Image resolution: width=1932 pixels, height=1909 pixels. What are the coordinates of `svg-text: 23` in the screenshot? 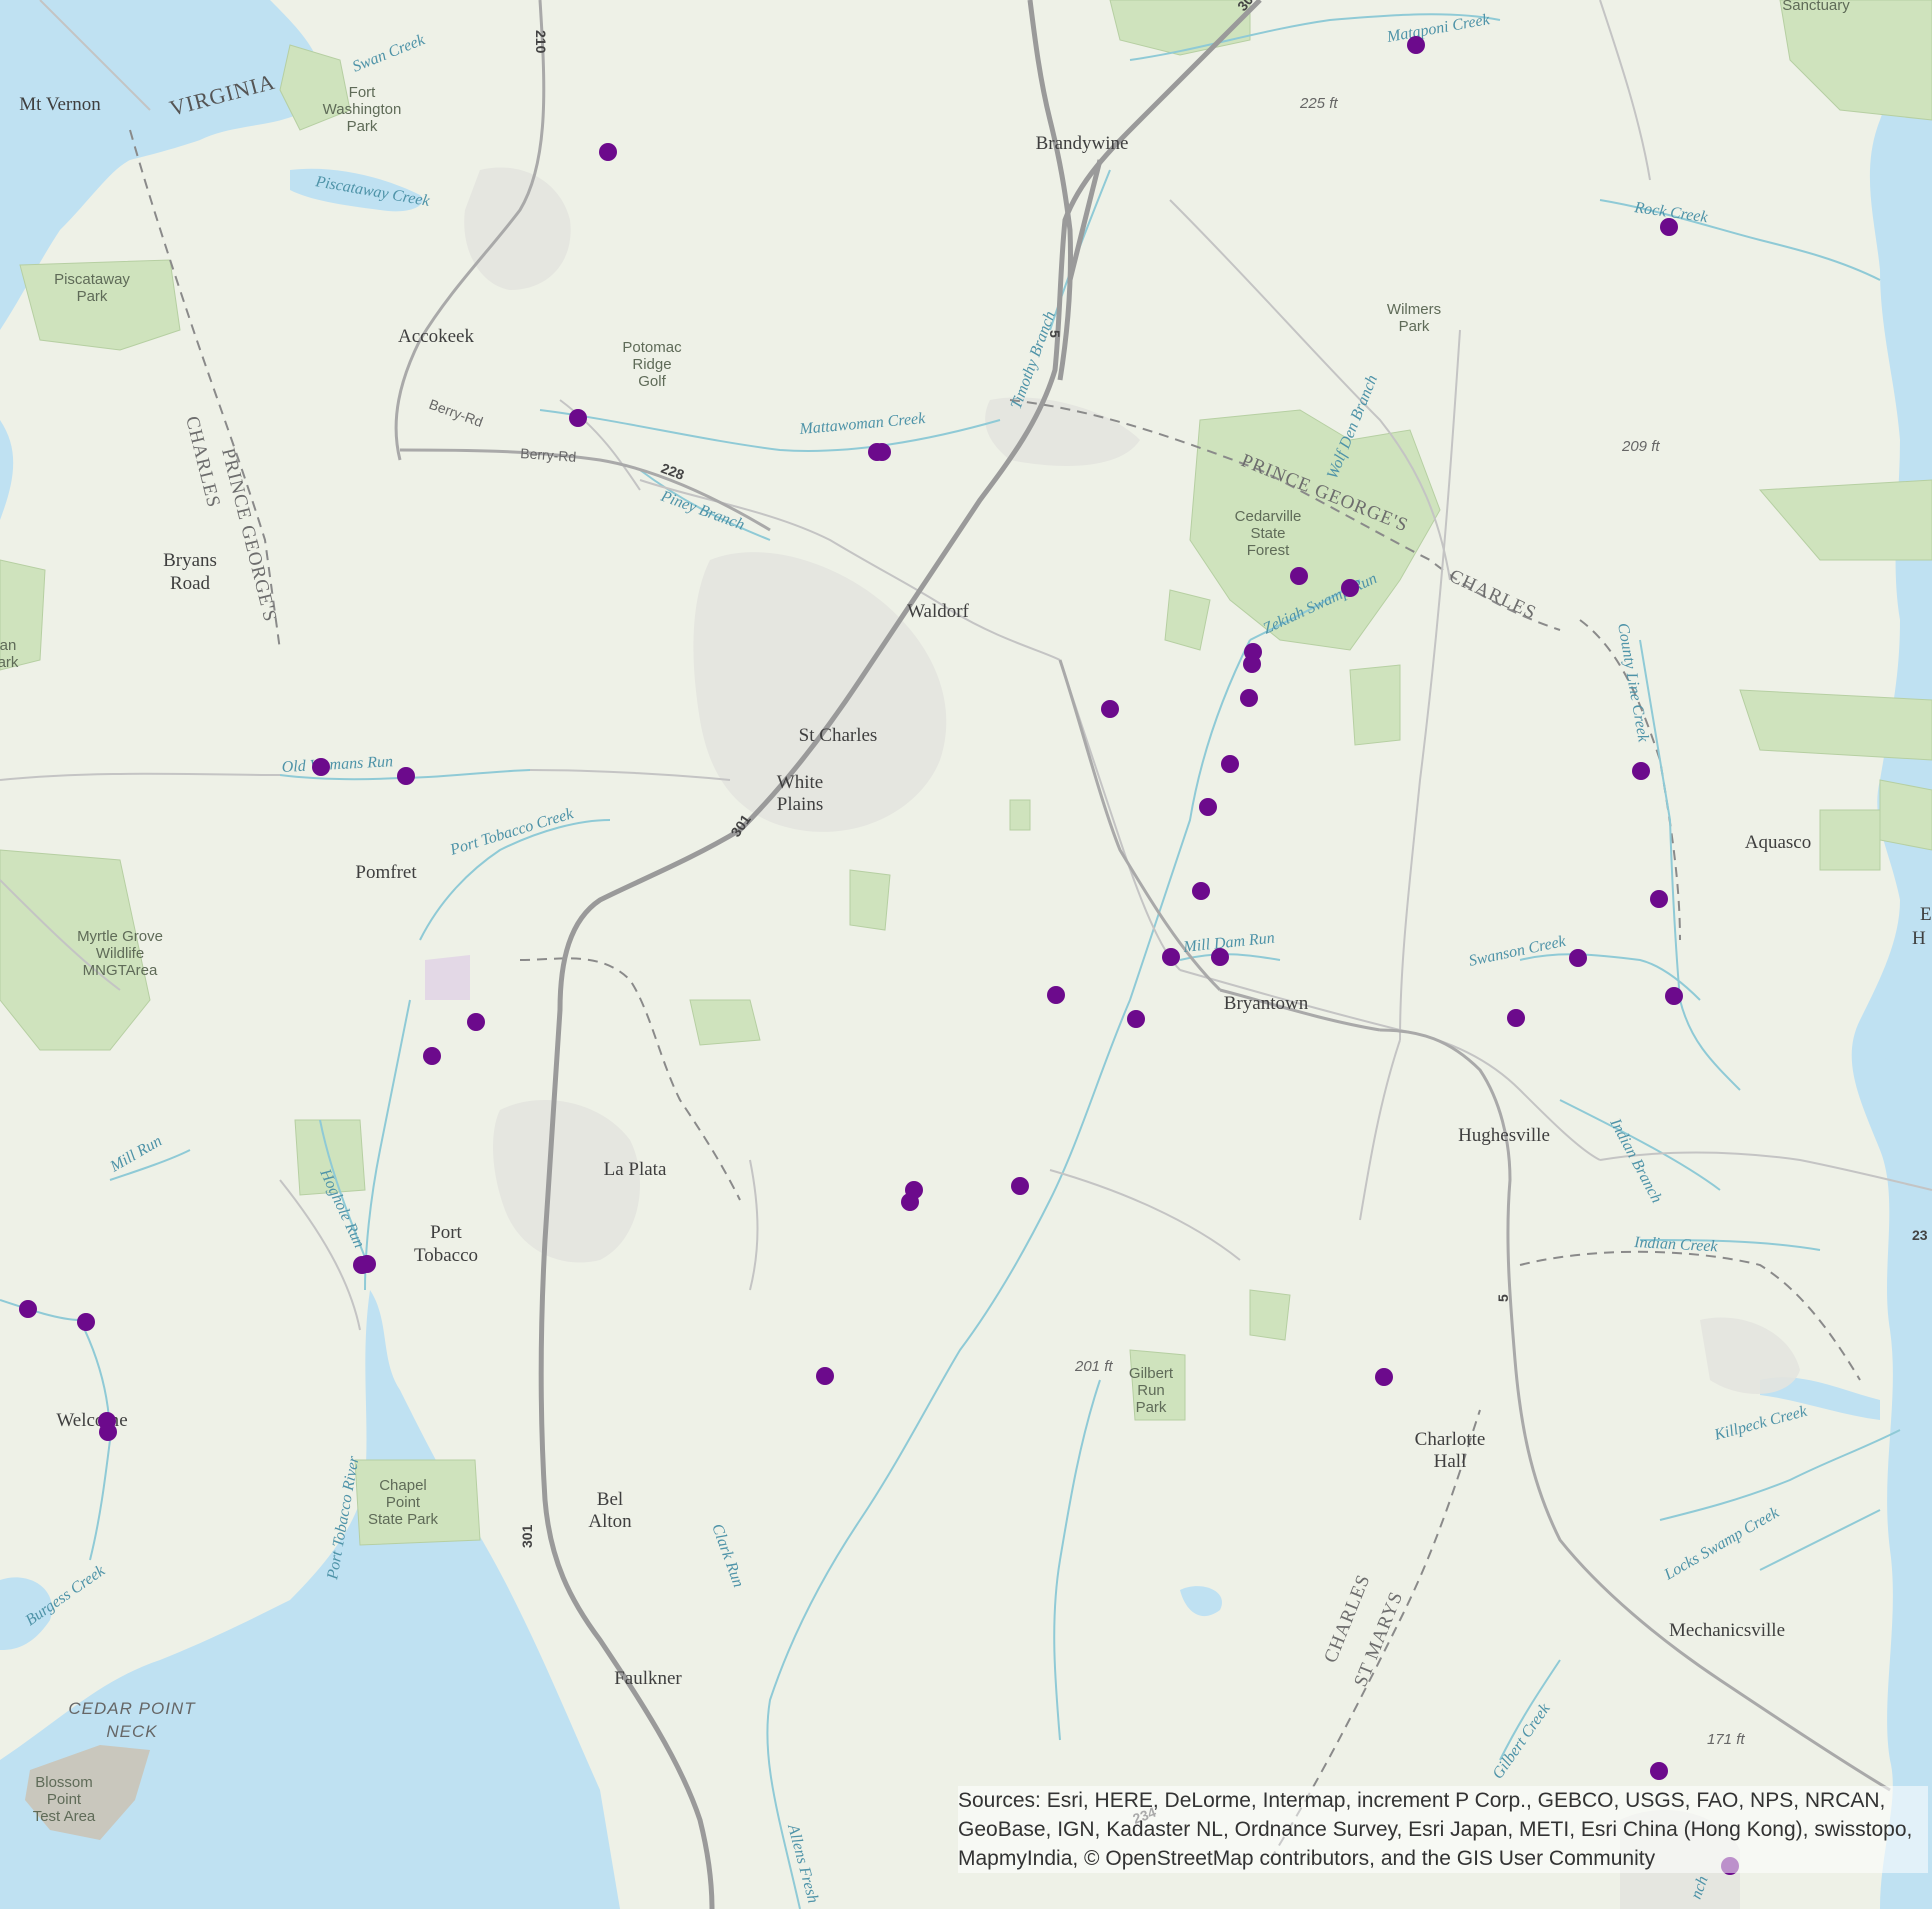 It's located at (1920, 1235).